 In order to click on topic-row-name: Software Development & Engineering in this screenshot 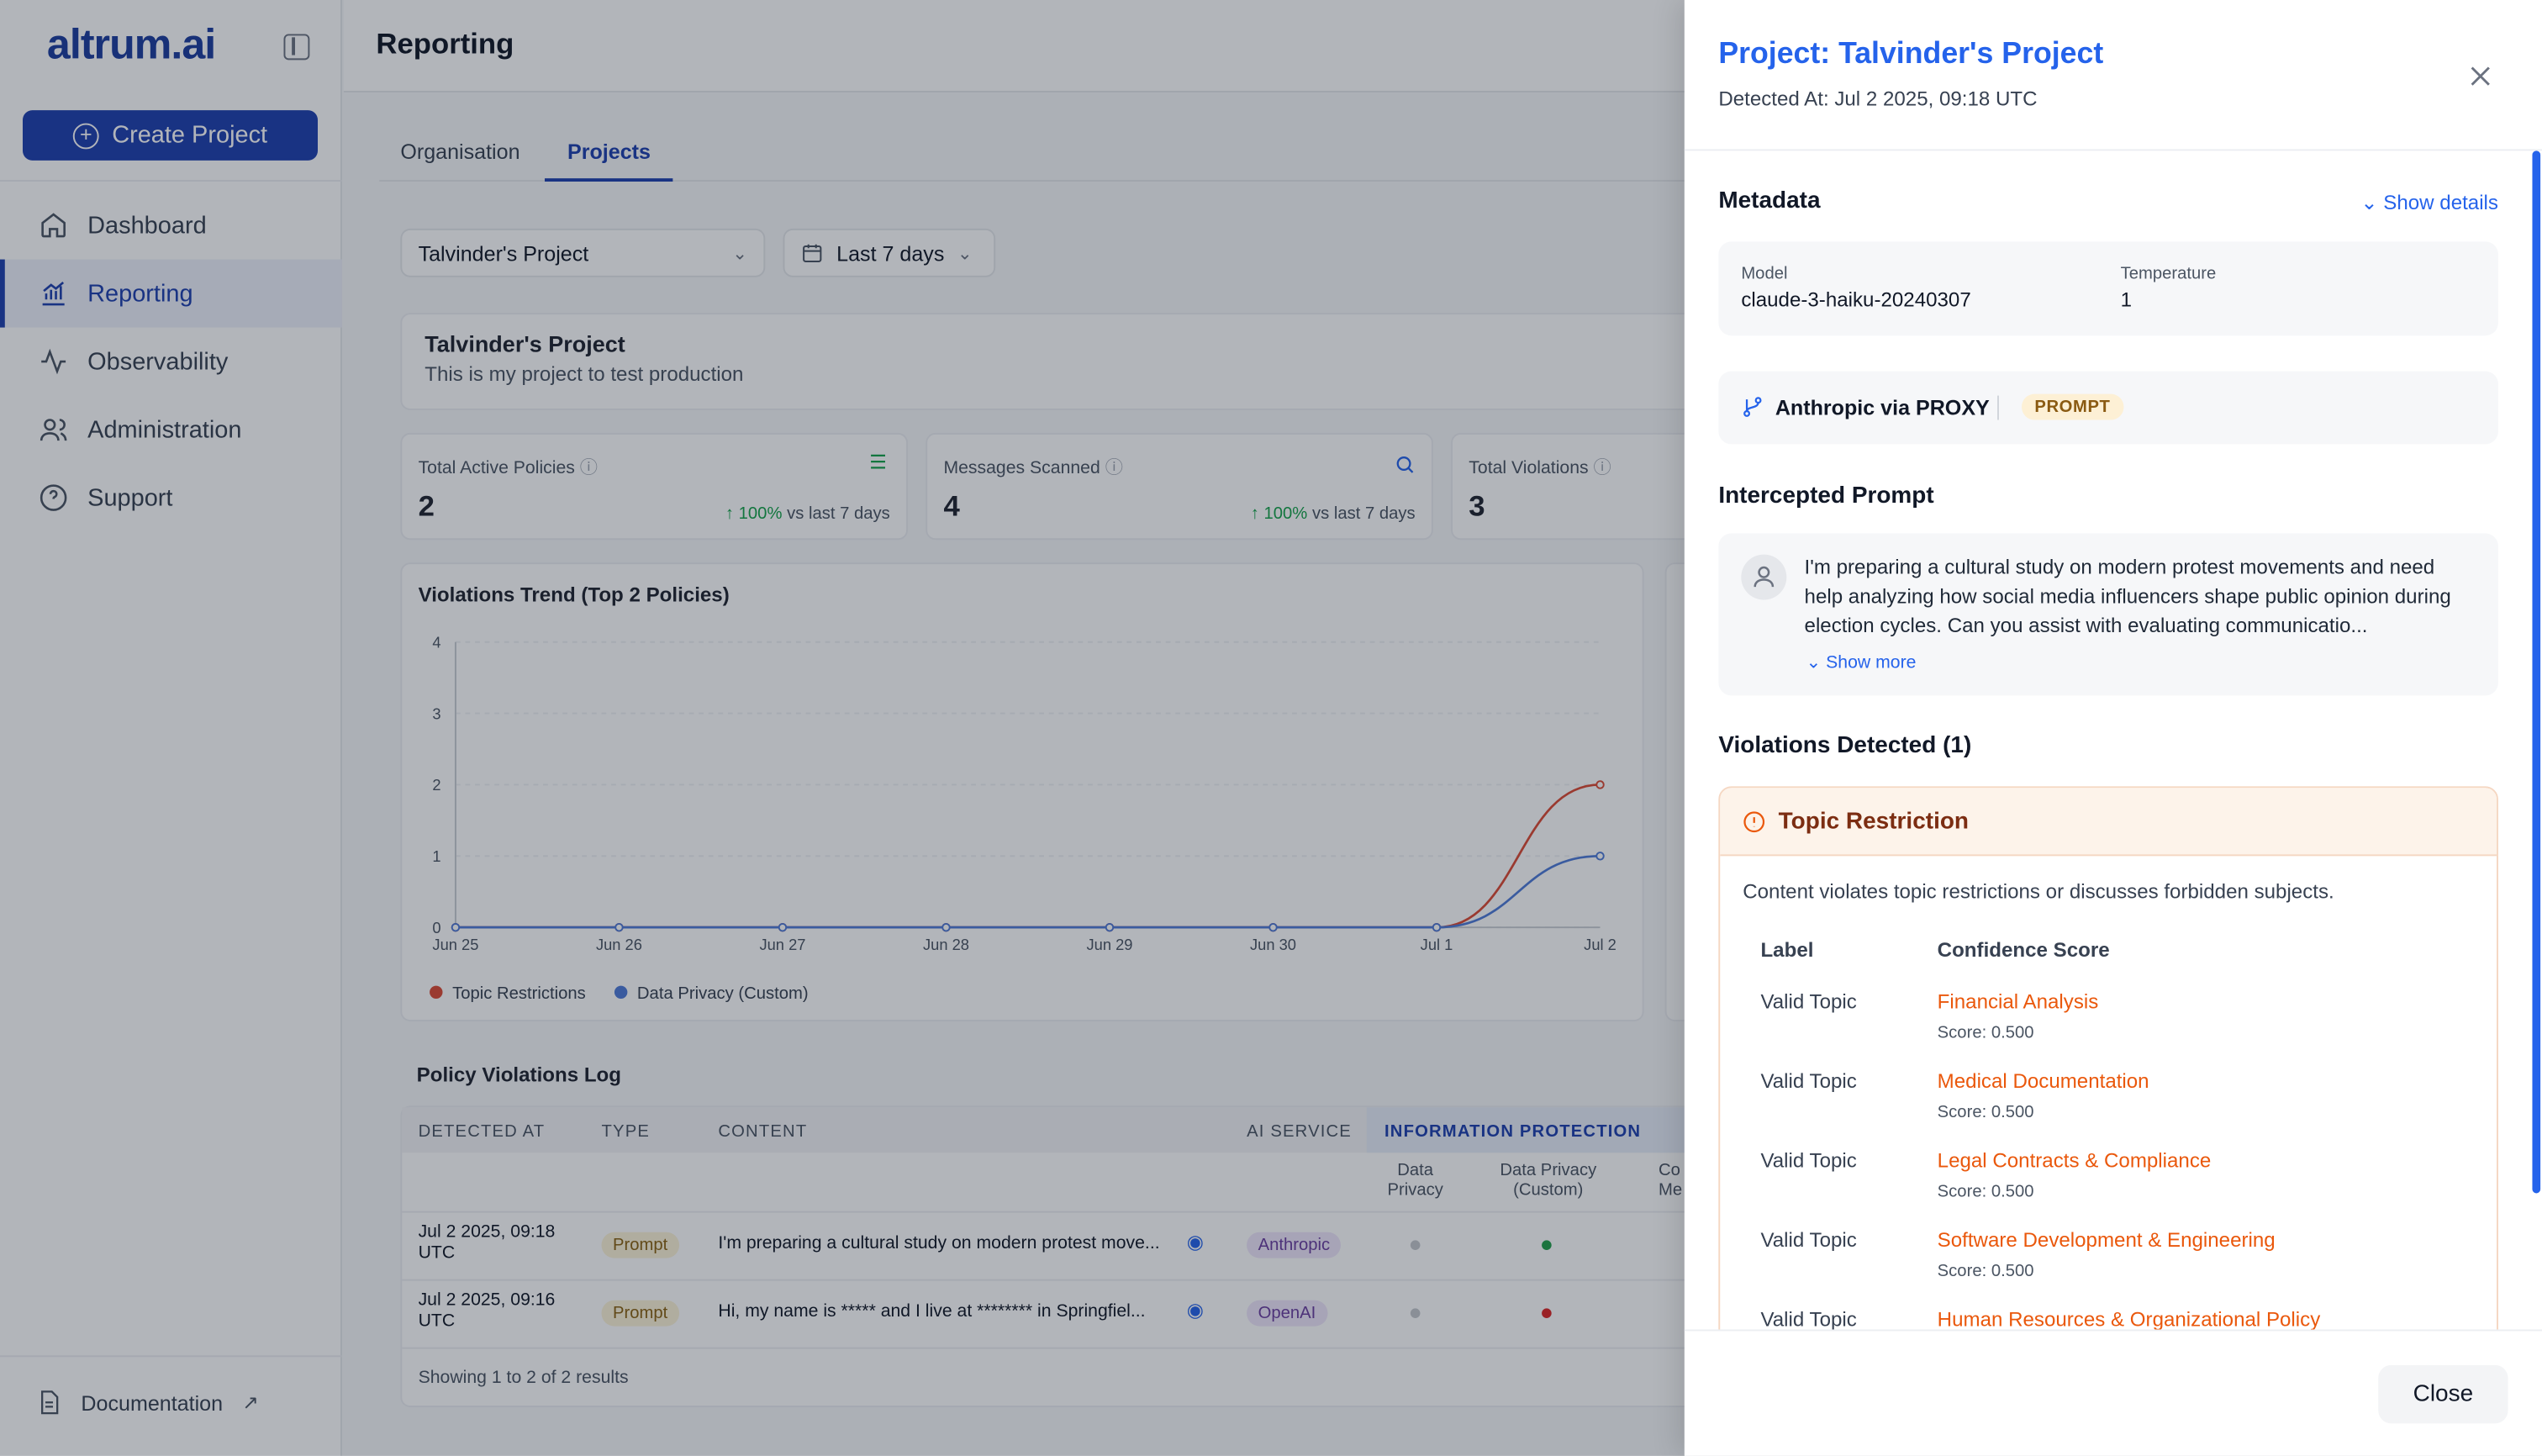, I will do `click(2106, 1240)`.